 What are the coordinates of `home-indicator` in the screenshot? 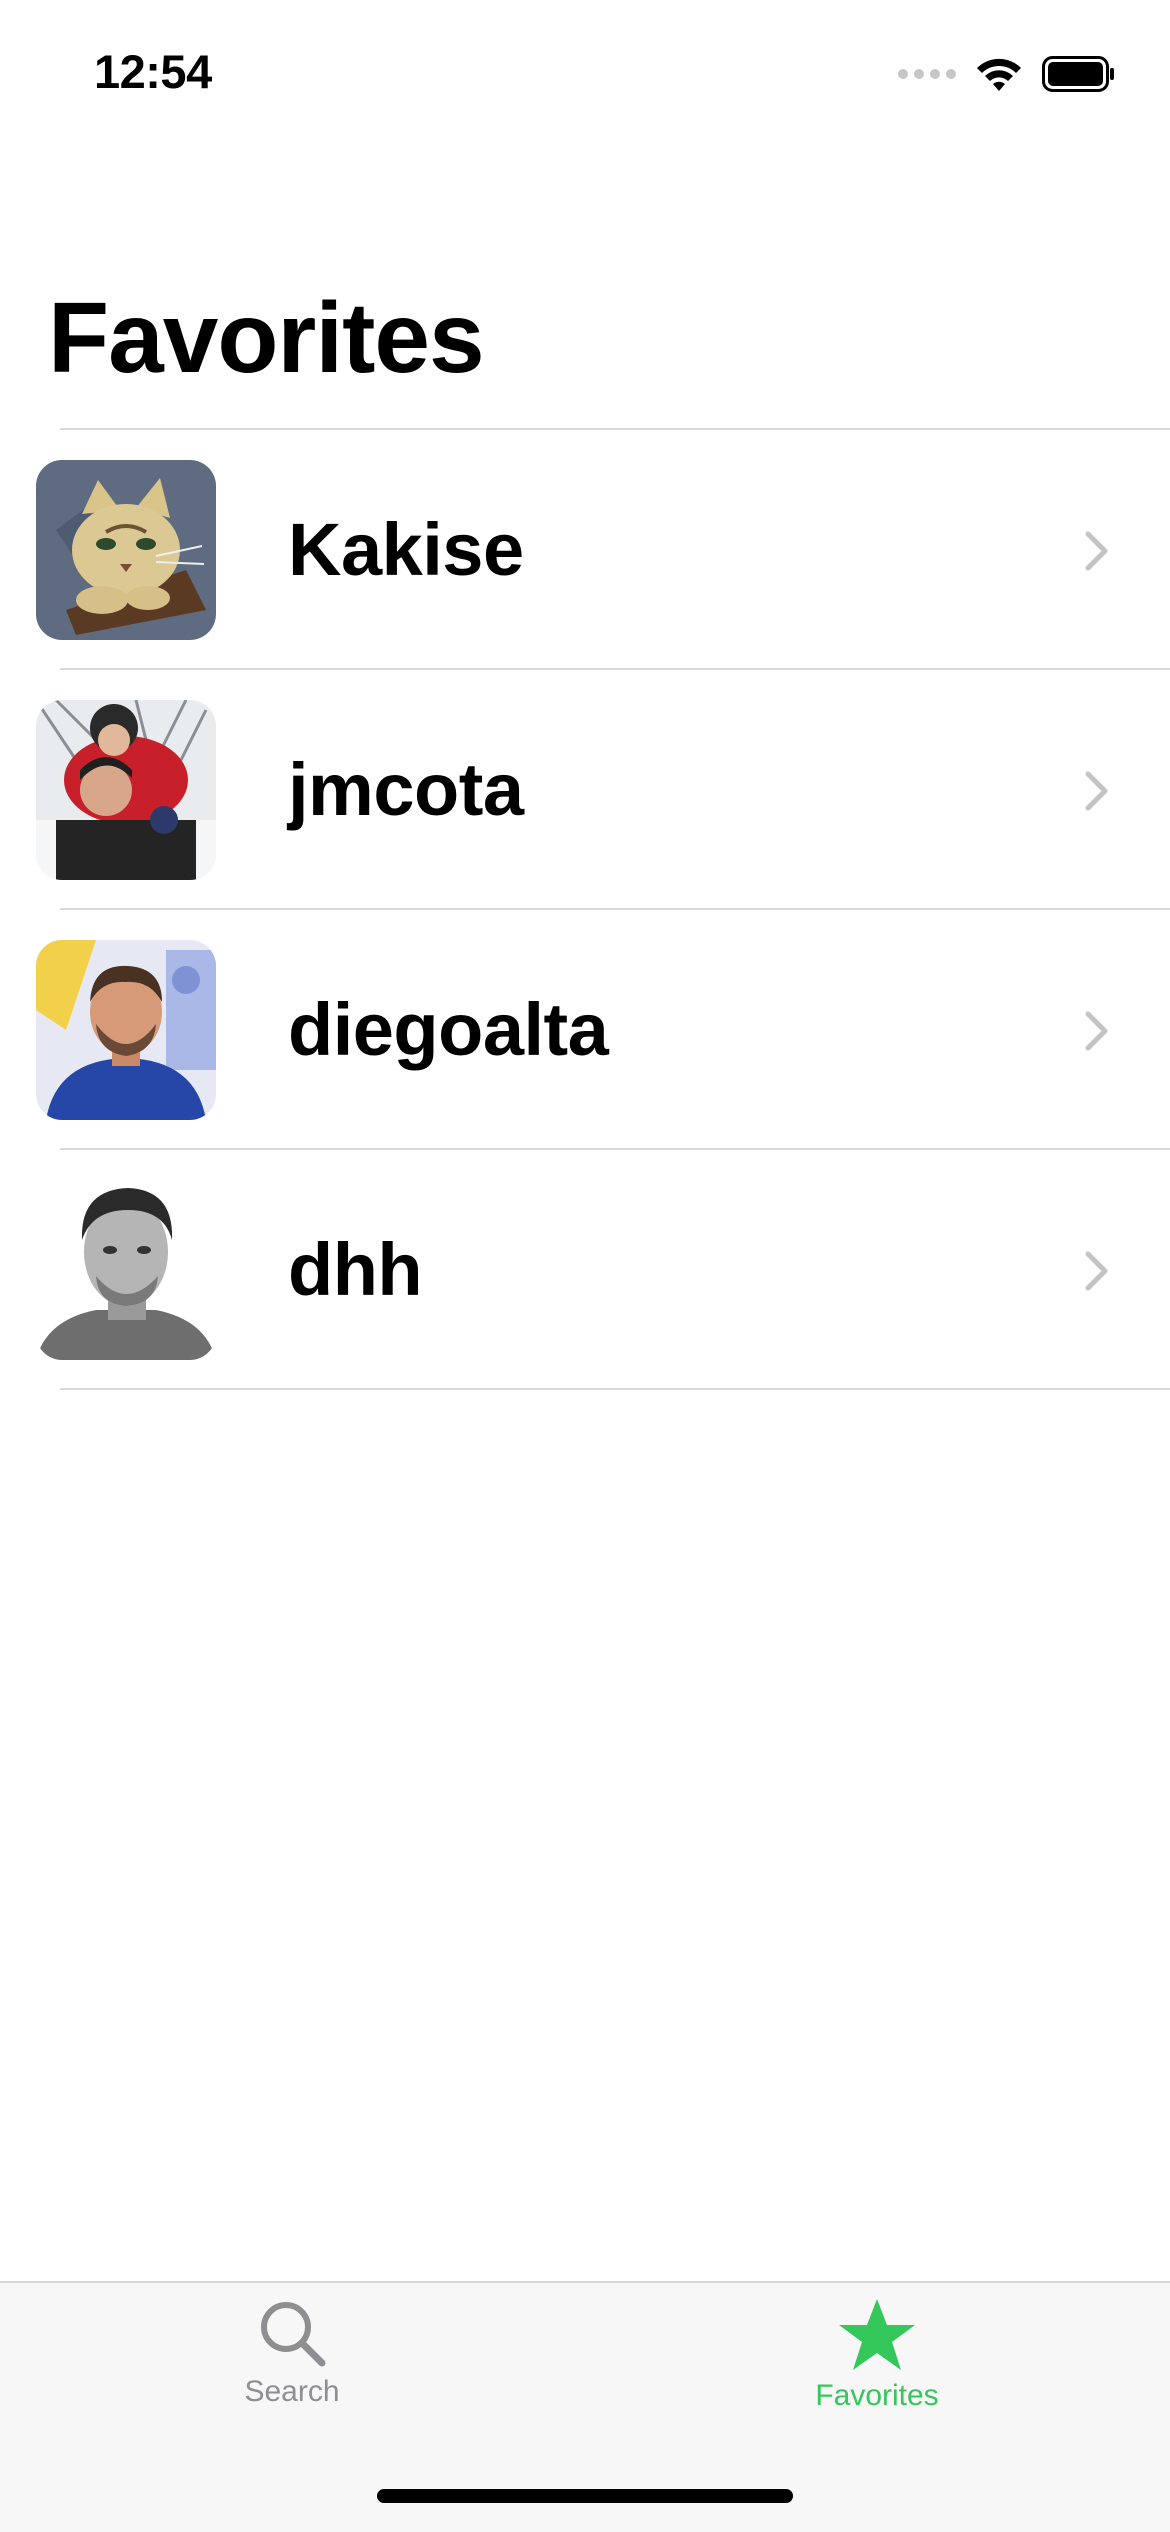 It's located at (585, 2496).